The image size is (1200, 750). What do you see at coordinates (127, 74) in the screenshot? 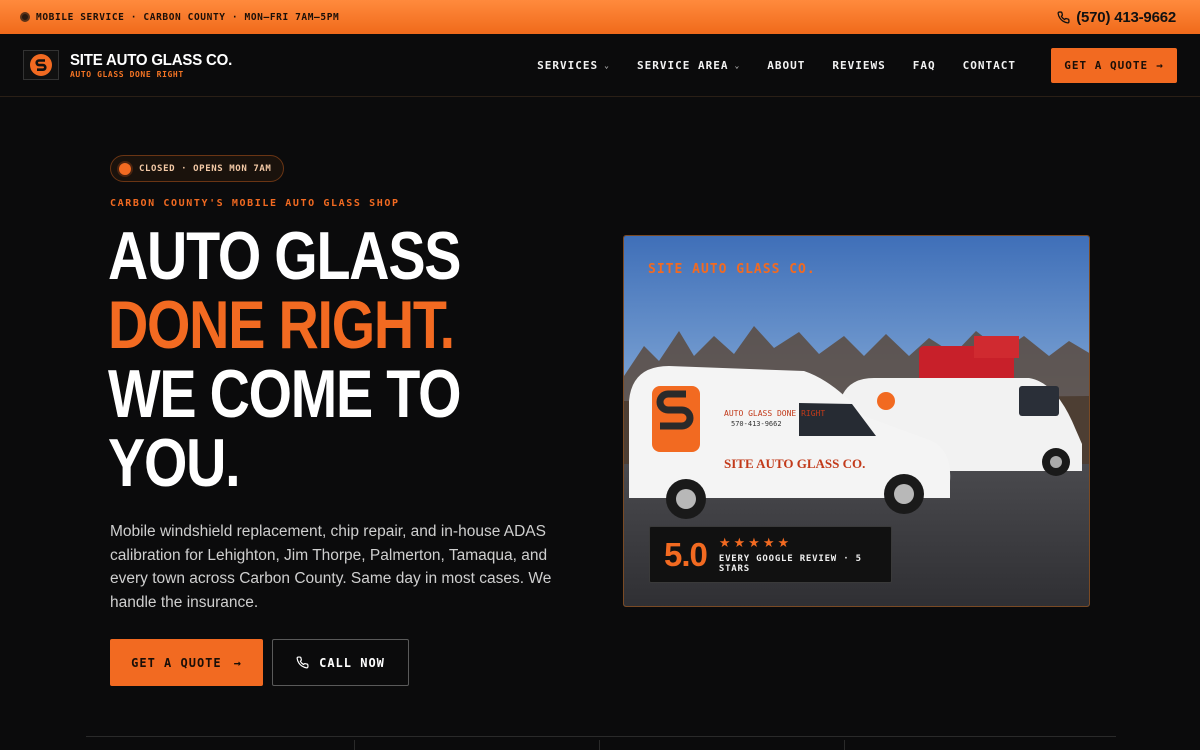
I see `brand-tagline: AUTO GLASS DONE RIGHT` at bounding box center [127, 74].